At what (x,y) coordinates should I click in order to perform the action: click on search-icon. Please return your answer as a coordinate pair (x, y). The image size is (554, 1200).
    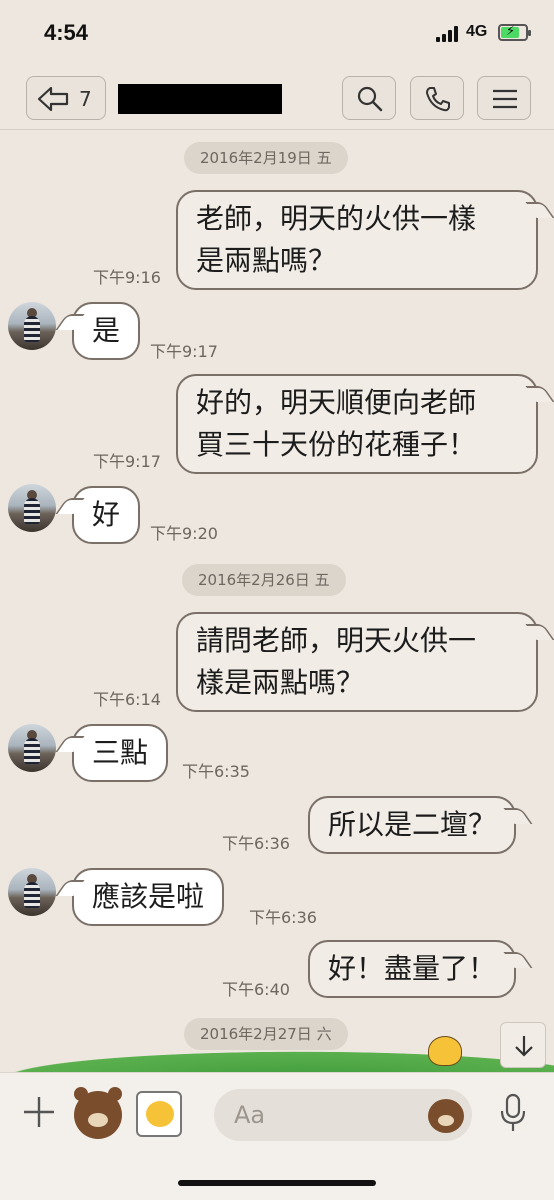
    Looking at the image, I should click on (370, 99).